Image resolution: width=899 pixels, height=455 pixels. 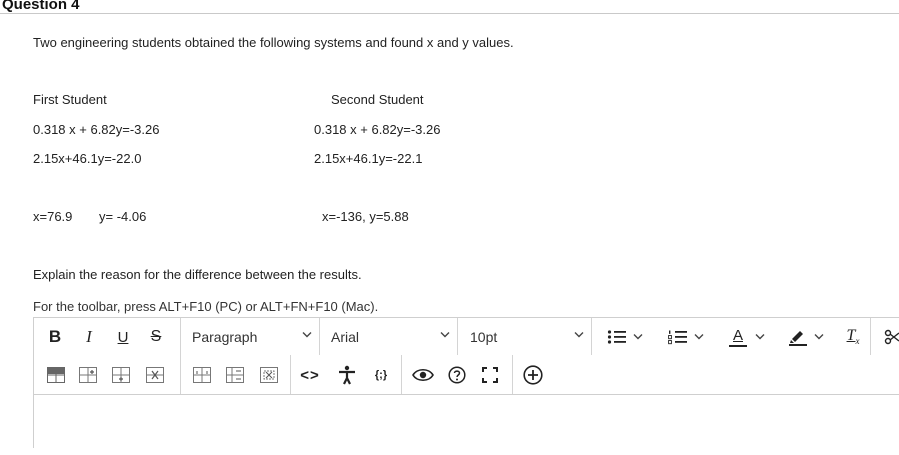 I want to click on text-color-button: A, so click(x=747, y=337).